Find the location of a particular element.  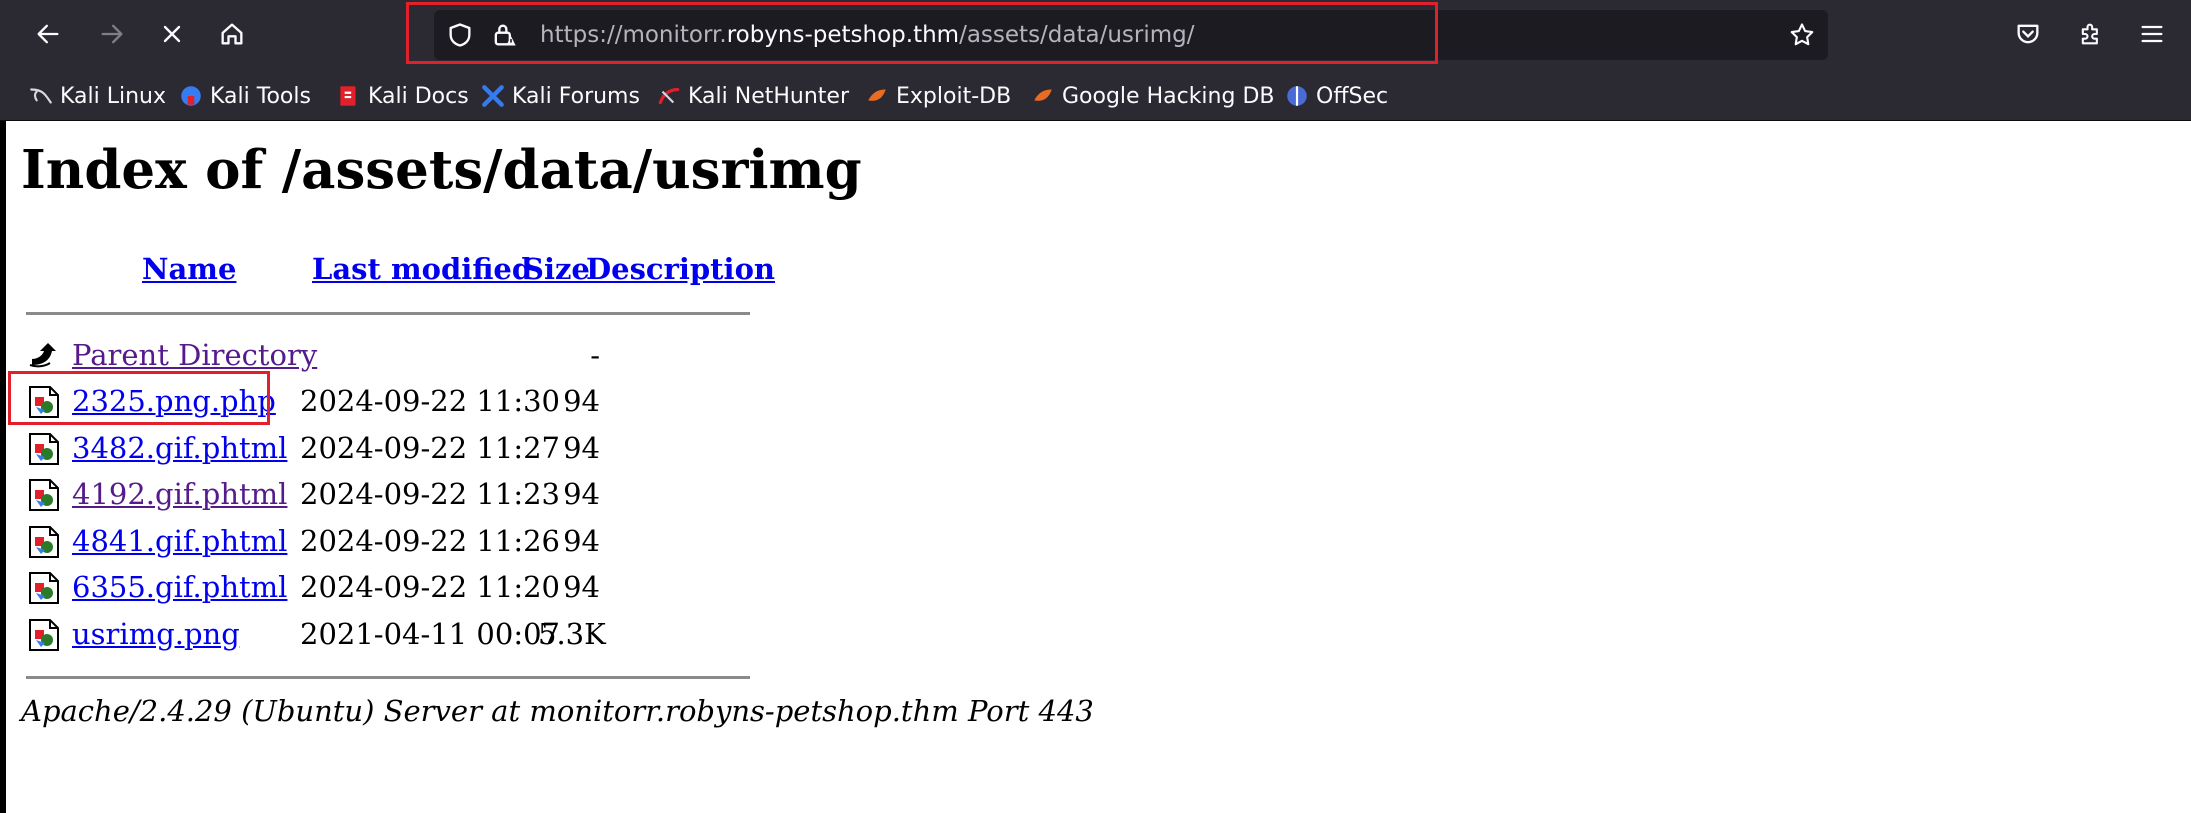

bookmark-kali-tools: Kali Tools is located at coordinates (244, 96).